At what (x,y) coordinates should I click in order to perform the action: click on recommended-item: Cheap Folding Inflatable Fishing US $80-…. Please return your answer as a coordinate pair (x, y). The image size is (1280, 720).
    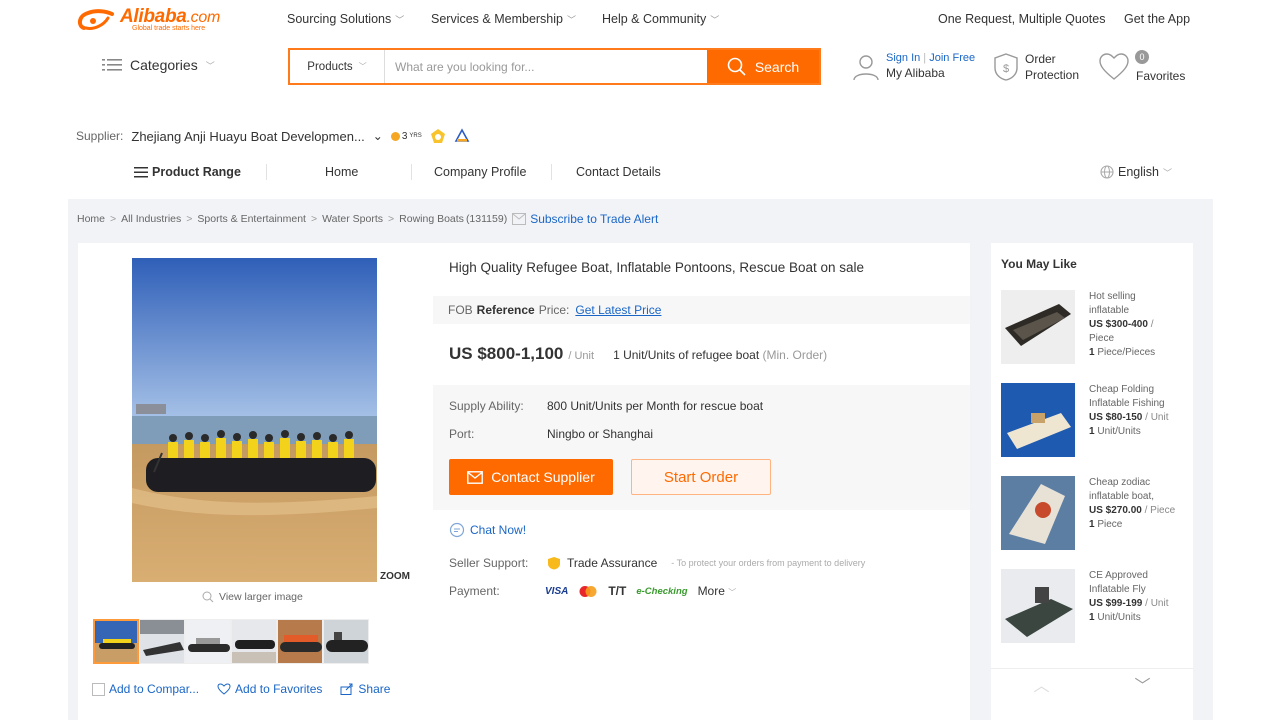
    Looking at the image, I should click on (1096, 423).